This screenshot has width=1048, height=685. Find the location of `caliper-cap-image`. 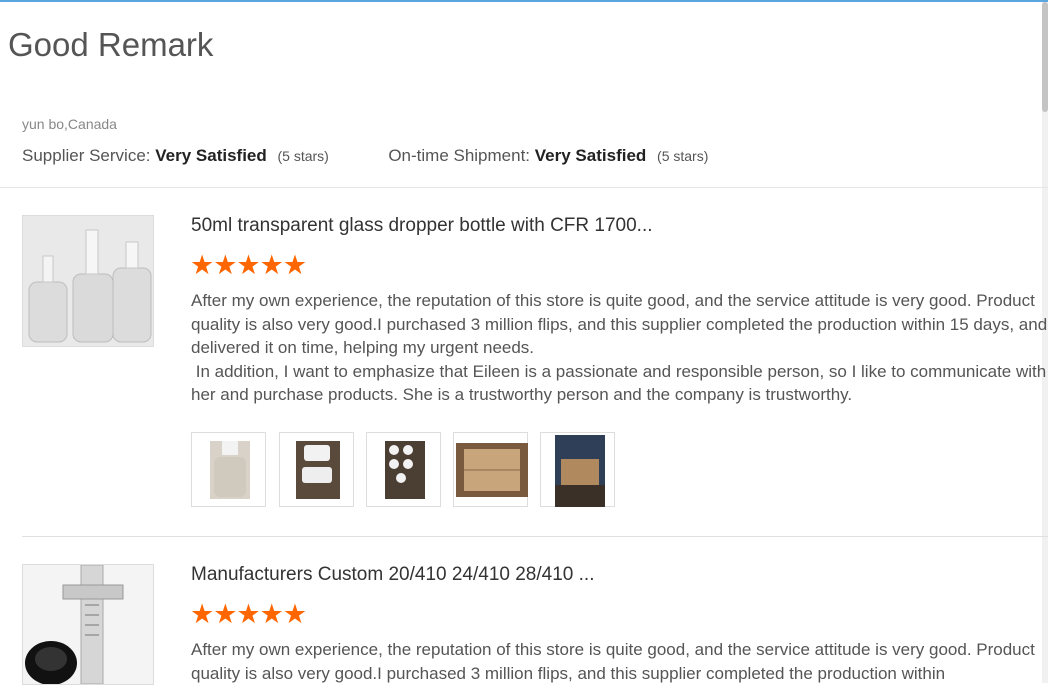

caliper-cap-image is located at coordinates (88, 624).